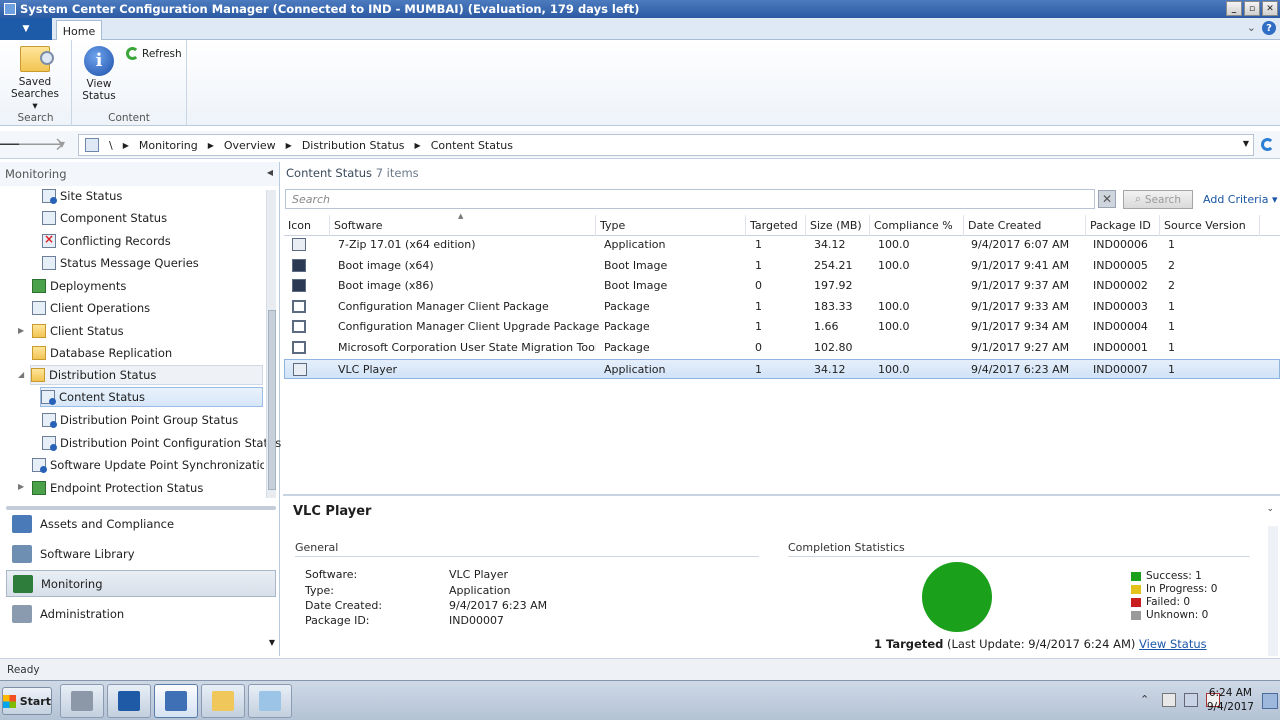 Image resolution: width=1280 pixels, height=720 pixels. What do you see at coordinates (1191, 700) in the screenshot?
I see `network-icon` at bounding box center [1191, 700].